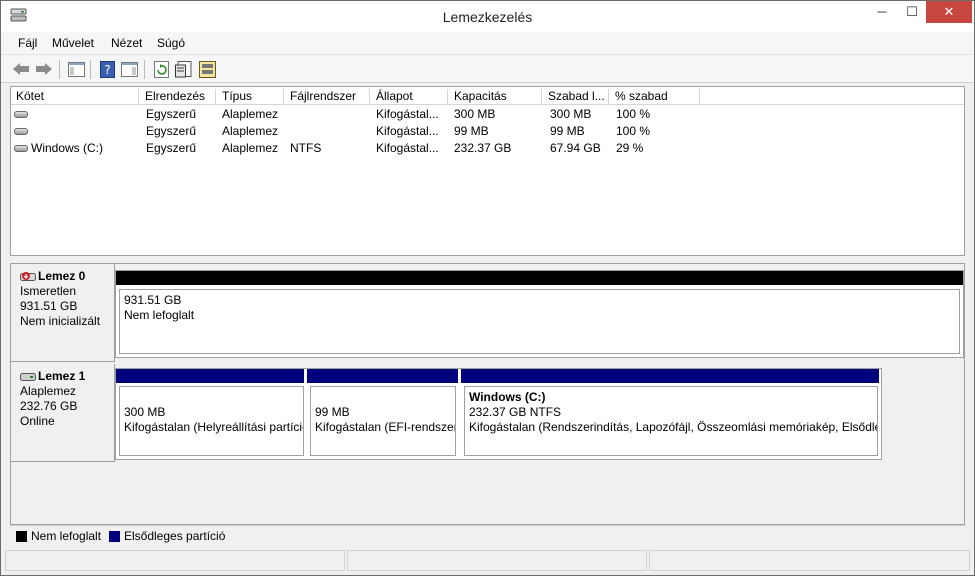 This screenshot has height=576, width=975. I want to click on rescan-icon, so click(207, 69).